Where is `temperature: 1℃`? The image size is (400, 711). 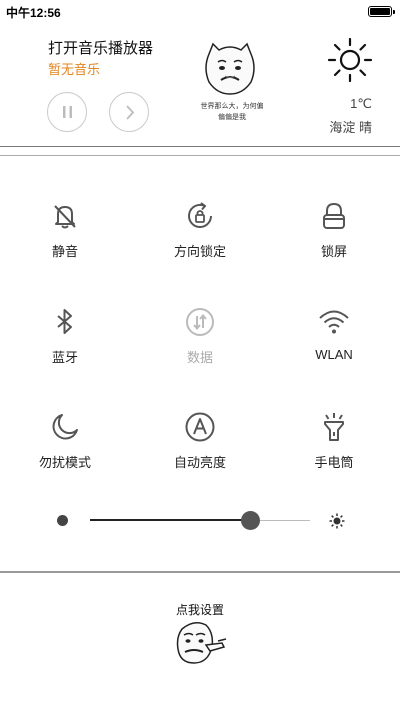 temperature: 1℃ is located at coordinates (361, 103).